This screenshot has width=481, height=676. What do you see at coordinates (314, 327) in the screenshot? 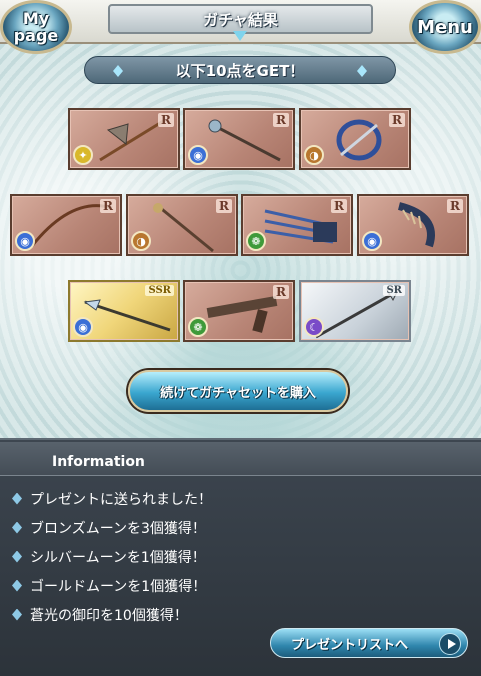
I see `dark-element-icon: ☾` at bounding box center [314, 327].